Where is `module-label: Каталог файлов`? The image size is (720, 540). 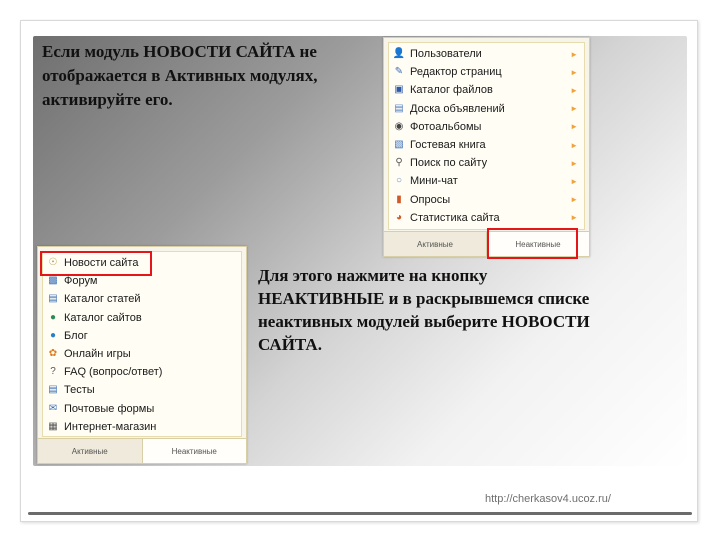 module-label: Каталог файлов is located at coordinates (451, 90).